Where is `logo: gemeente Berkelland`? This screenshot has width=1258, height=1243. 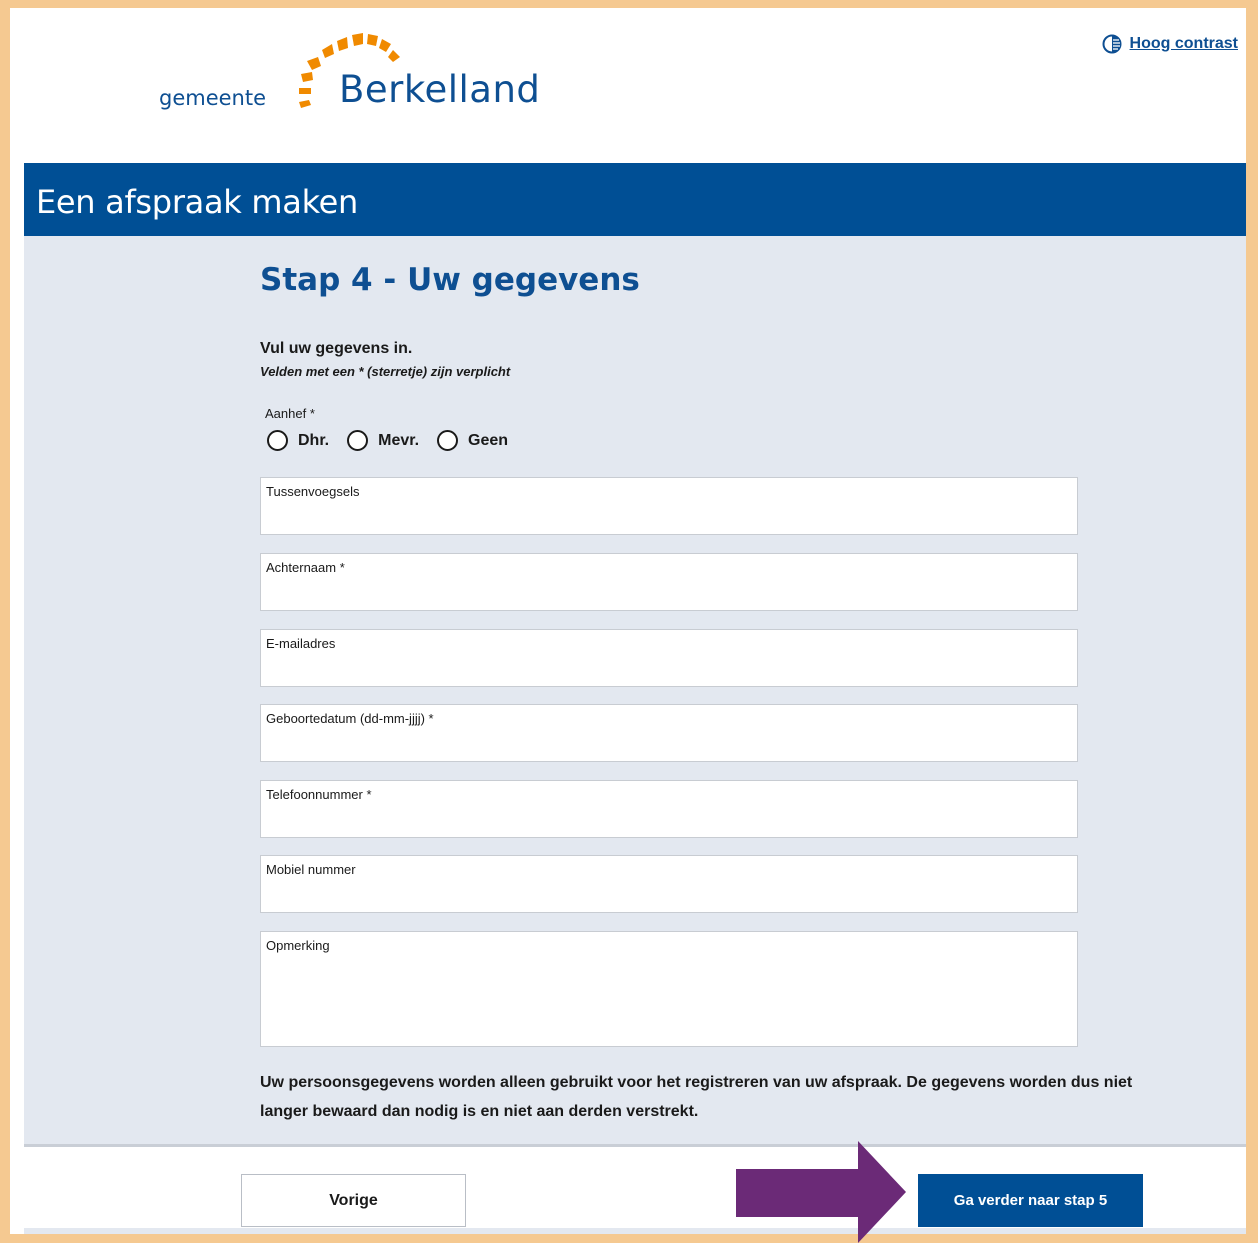
logo: gemeente Berkelland is located at coordinates (359, 80).